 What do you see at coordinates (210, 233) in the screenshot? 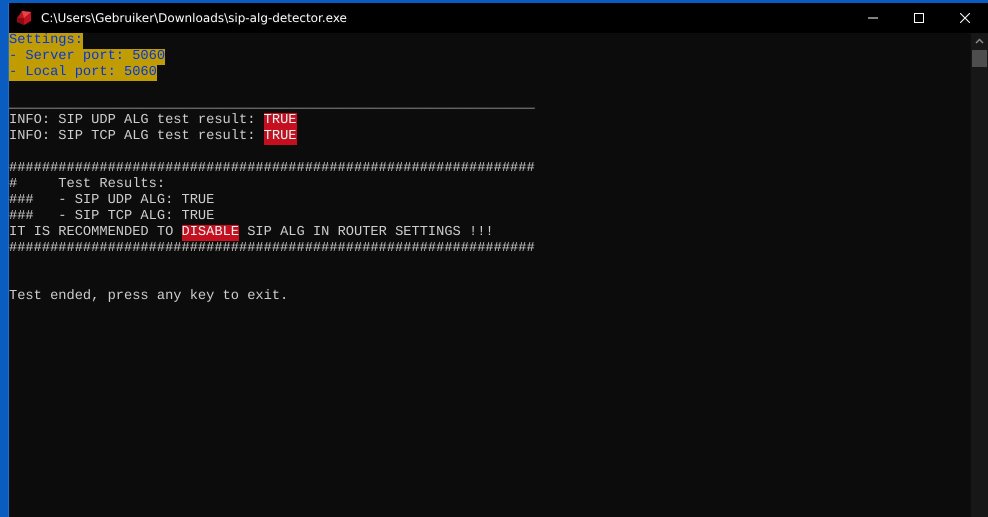
I see `highlighted-text: DISABLE` at bounding box center [210, 233].